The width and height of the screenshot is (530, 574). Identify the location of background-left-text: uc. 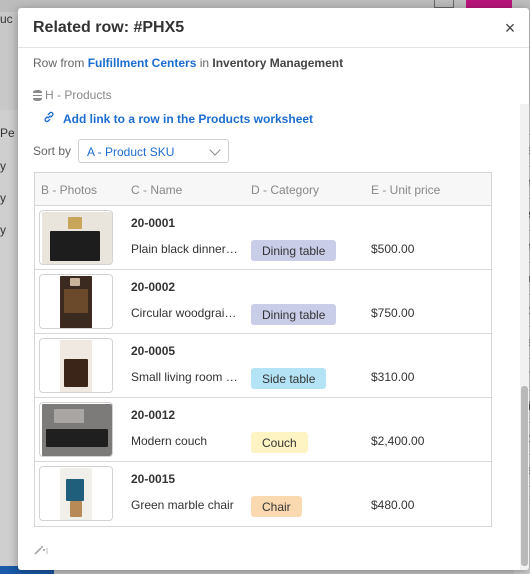
(6, 19).